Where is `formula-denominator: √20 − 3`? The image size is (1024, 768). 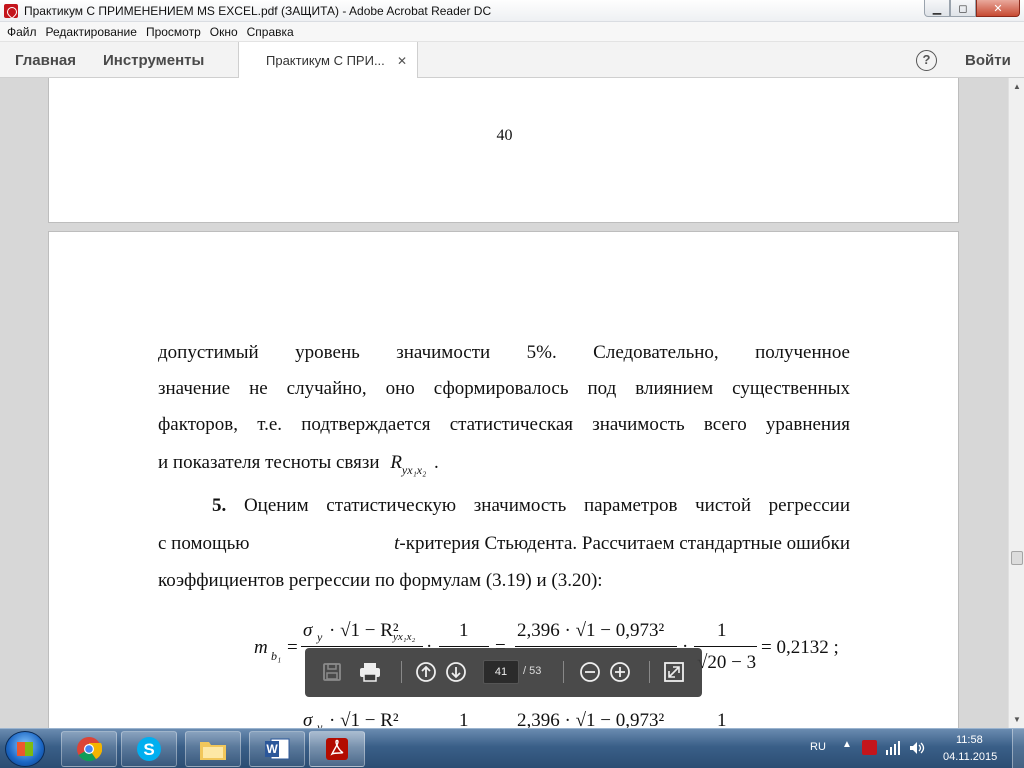
formula-denominator: √20 − 3 is located at coordinates (727, 662).